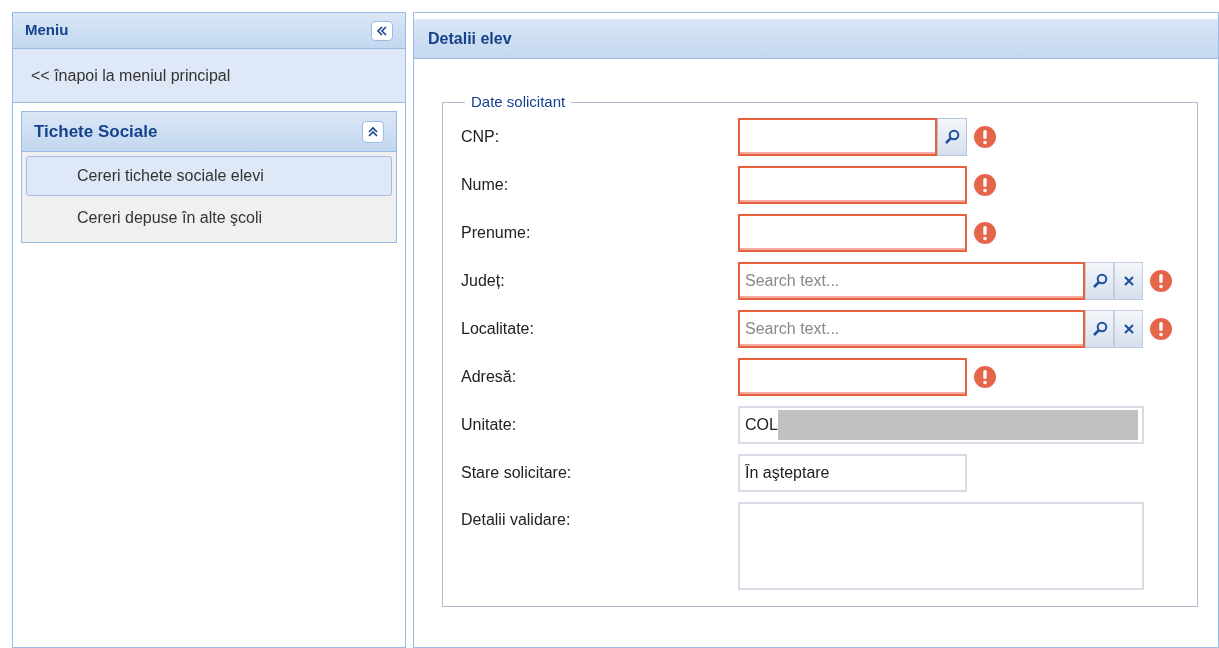 This screenshot has height=648, width=1219. I want to click on section-title: Tichete Sociale, so click(96, 131).